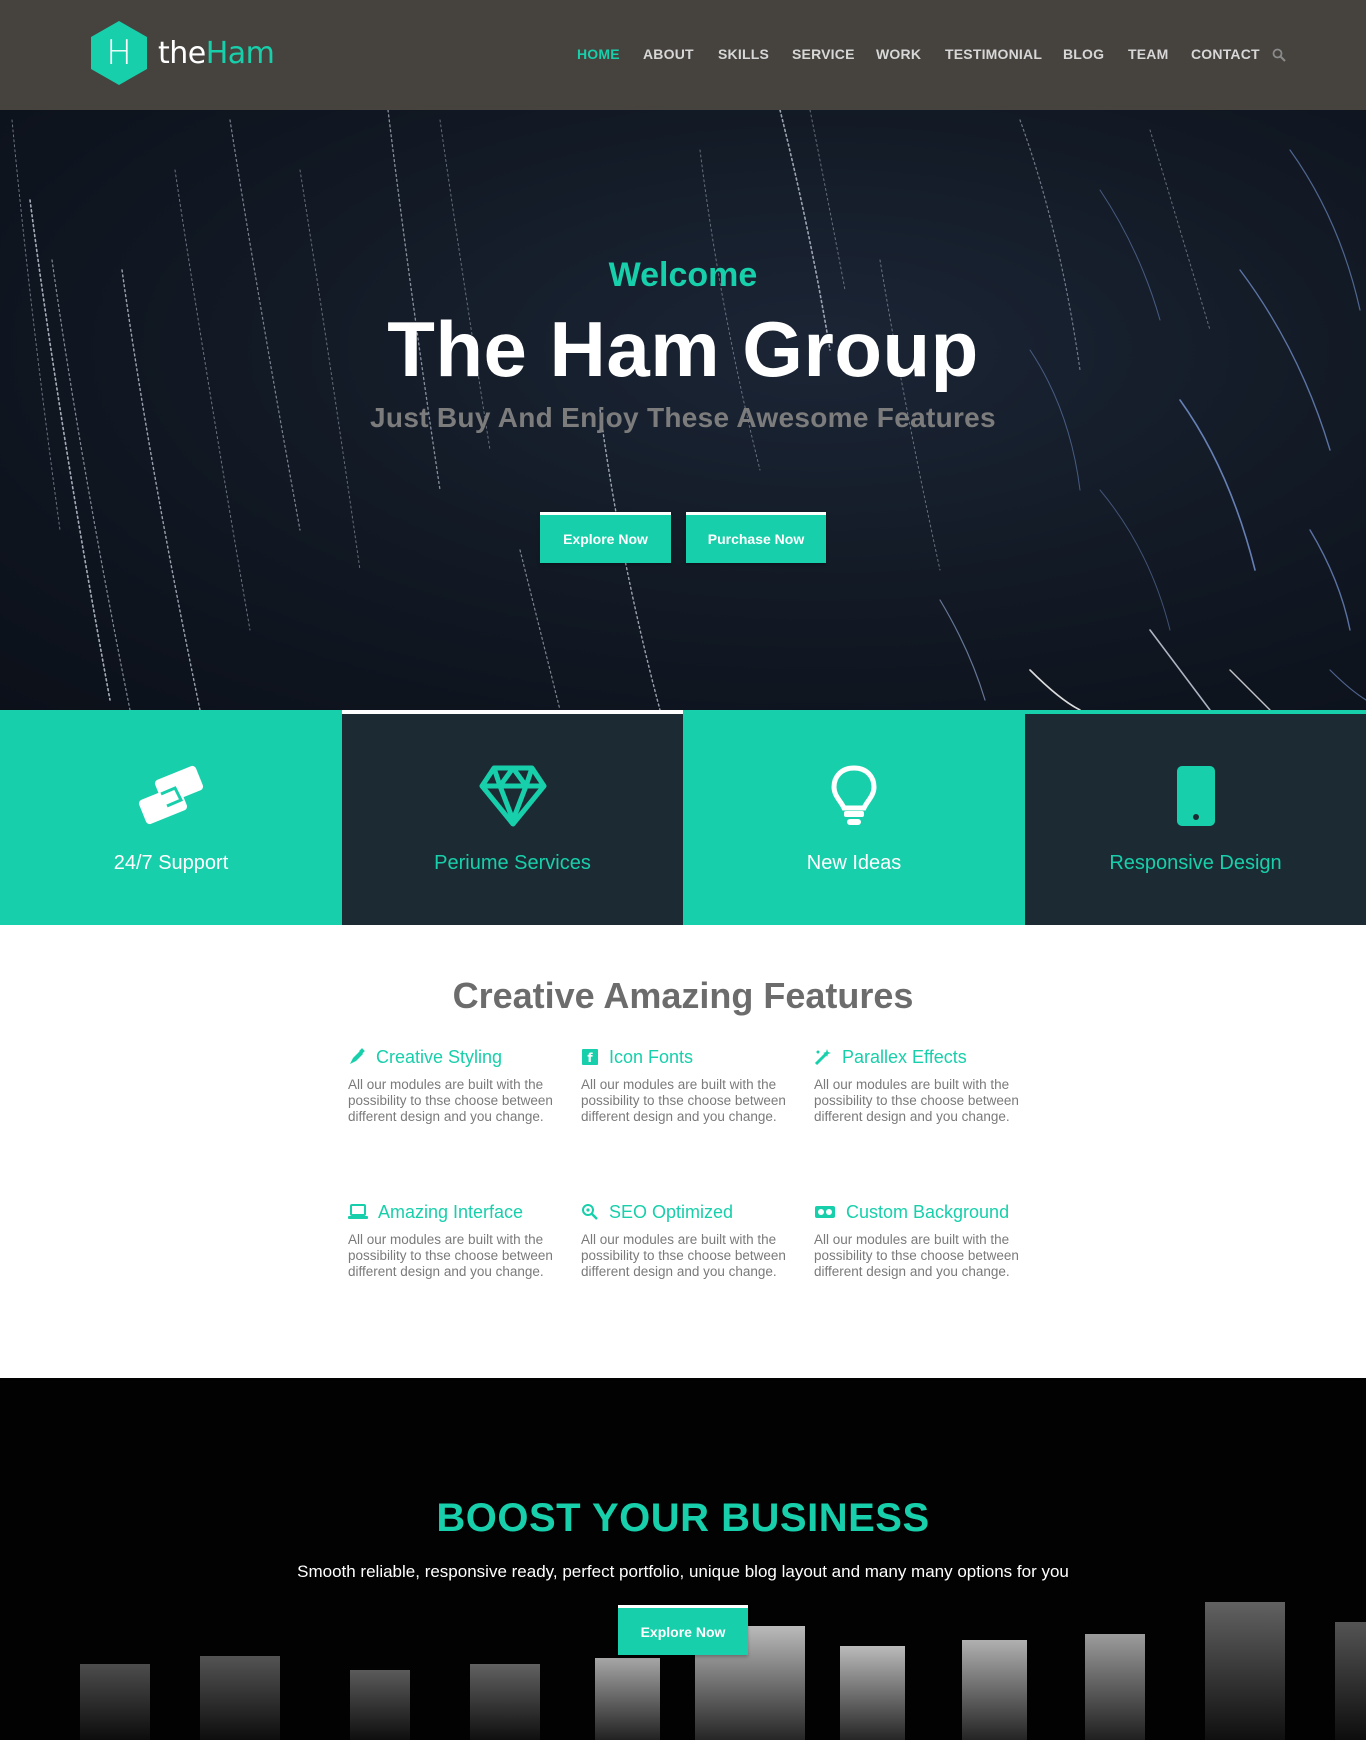 The width and height of the screenshot is (1366, 1740). What do you see at coordinates (451, 1211) in the screenshot?
I see `feature-title: Amazing Interface` at bounding box center [451, 1211].